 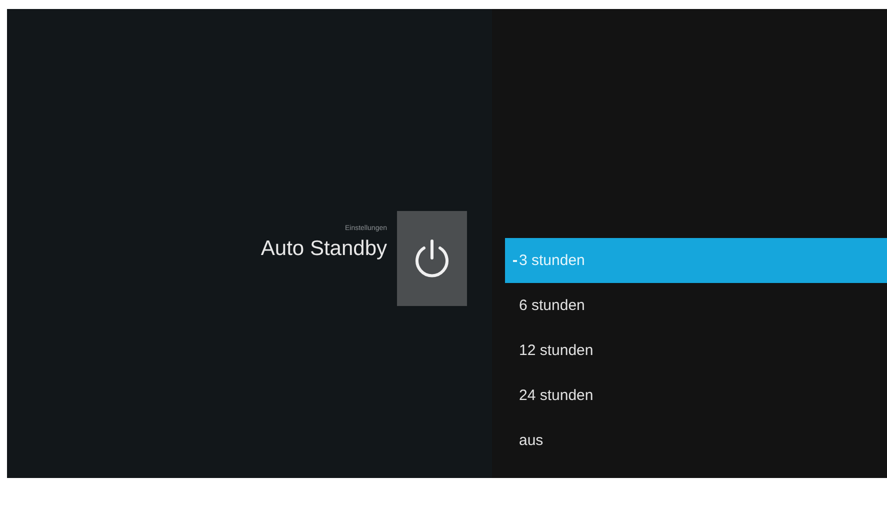 I want to click on option-item: aus, so click(x=696, y=440).